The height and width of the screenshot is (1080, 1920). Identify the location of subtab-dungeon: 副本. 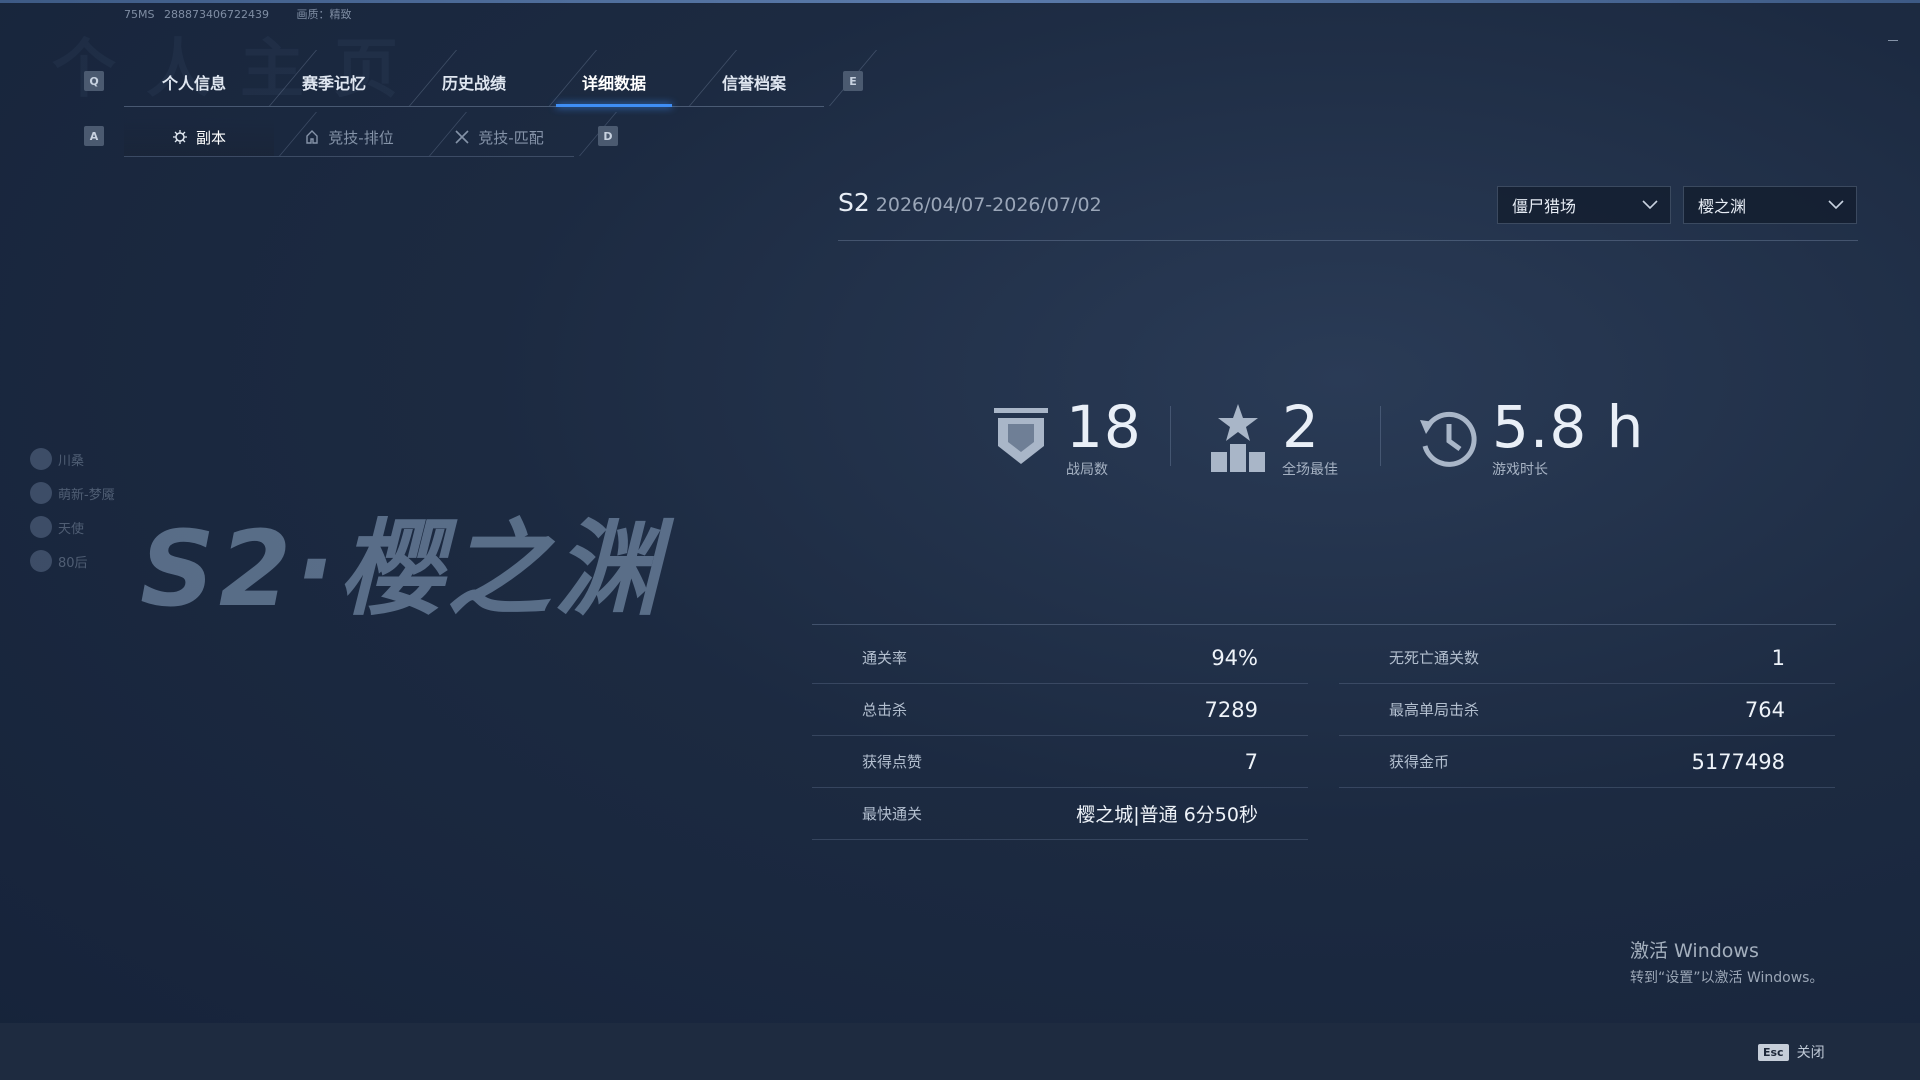
(199, 137).